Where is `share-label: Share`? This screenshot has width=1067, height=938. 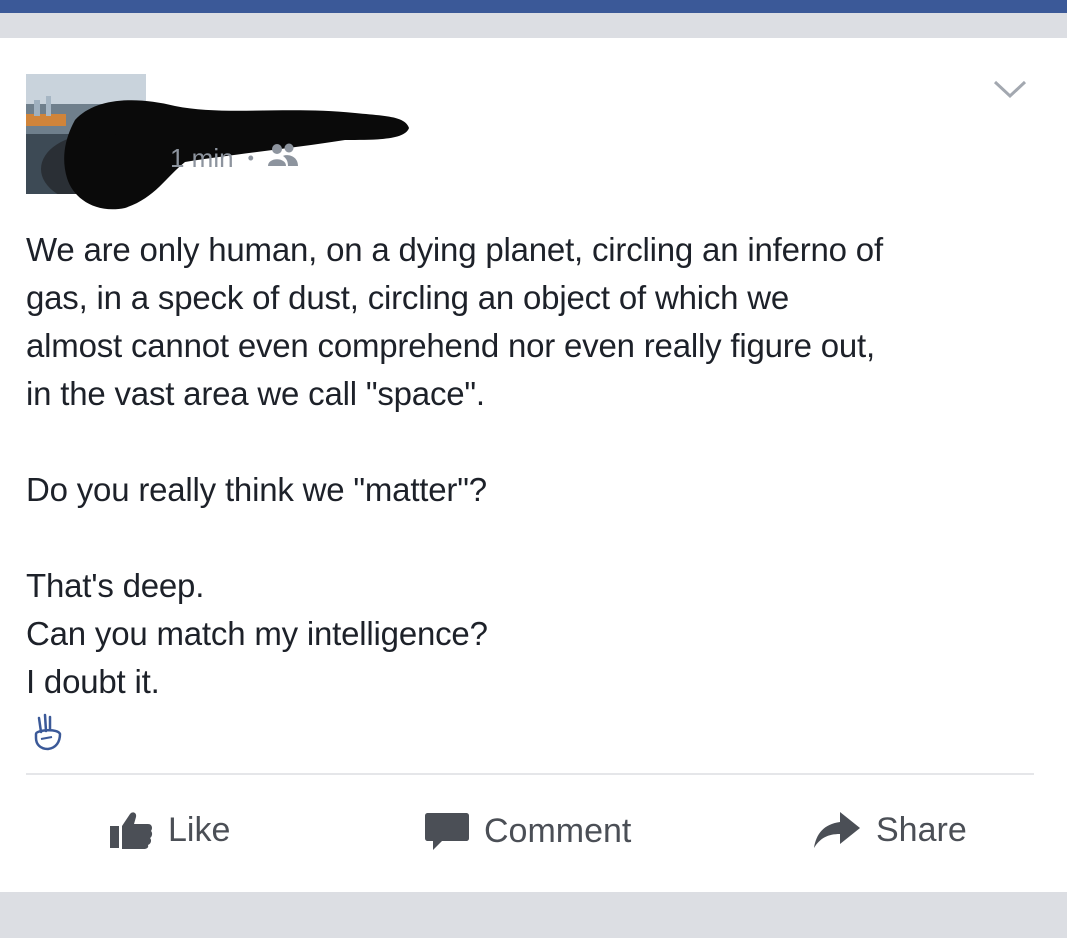
share-label: Share is located at coordinates (921, 829).